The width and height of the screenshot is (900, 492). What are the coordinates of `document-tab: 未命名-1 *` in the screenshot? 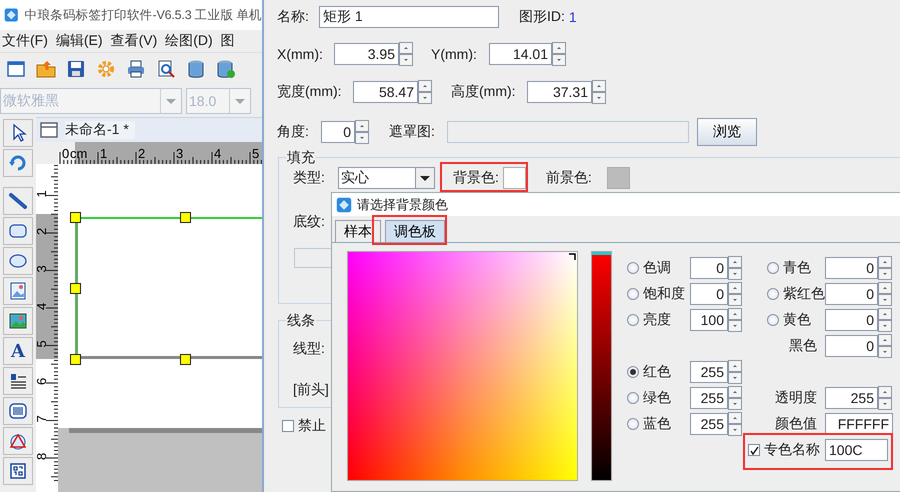 It's located at (100, 130).